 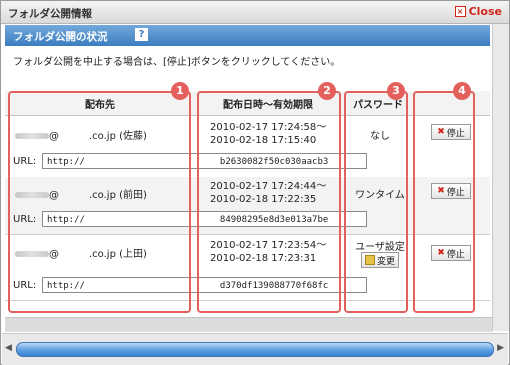 I want to click on scrollbar-thumb, so click(x=255, y=349).